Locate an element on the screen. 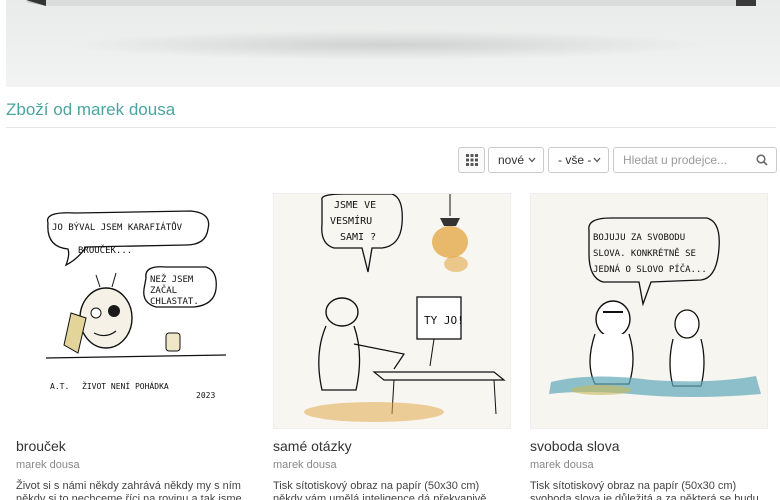  art-caption: ŽIVOT NENÍ POHÁDKA is located at coordinates (125, 385).